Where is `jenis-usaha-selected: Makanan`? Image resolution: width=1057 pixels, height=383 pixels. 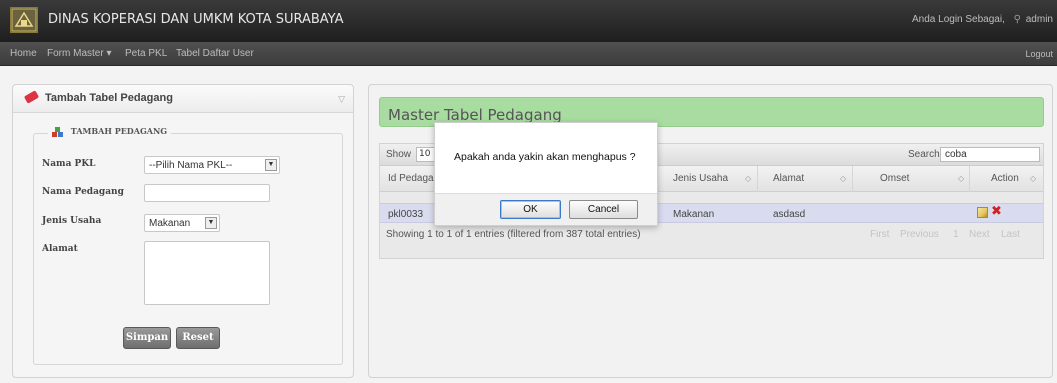 jenis-usaha-selected: Makanan is located at coordinates (170, 223).